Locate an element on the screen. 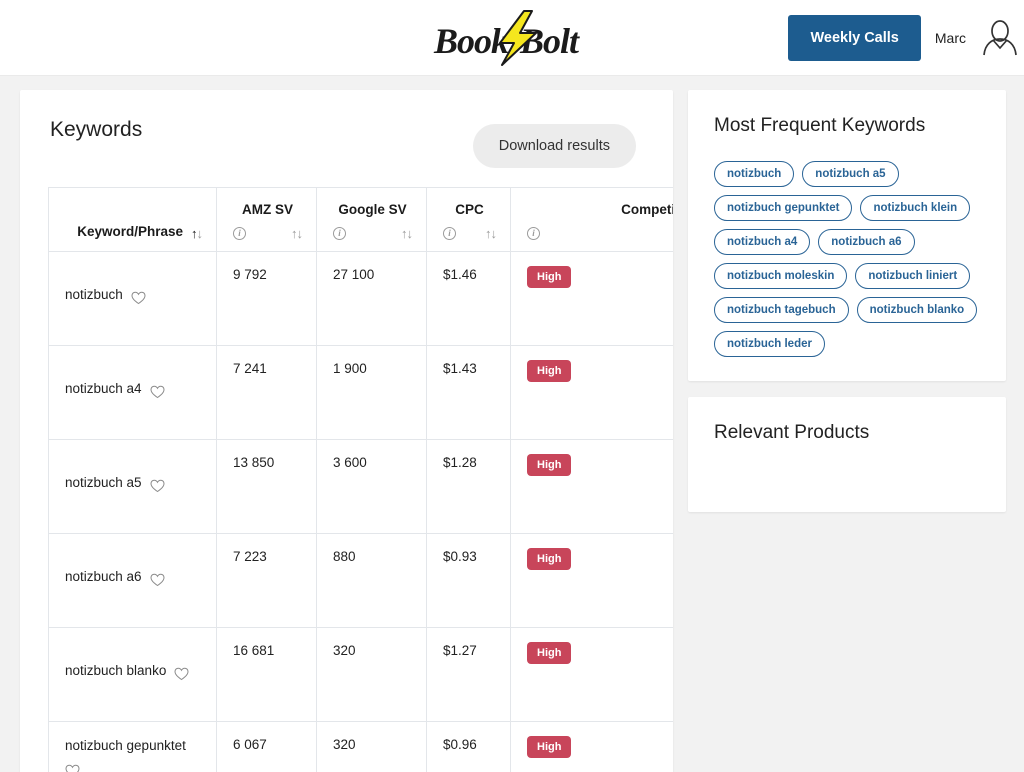  cell-keyword: notizbuch a6 is located at coordinates (132, 580).